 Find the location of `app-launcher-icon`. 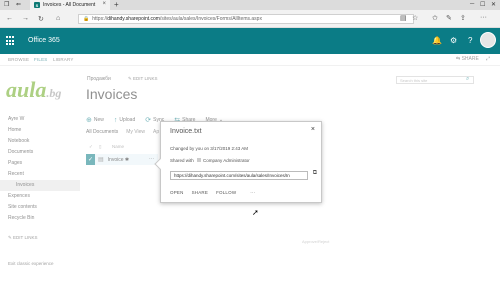

app-launcher-icon is located at coordinates (11, 41).